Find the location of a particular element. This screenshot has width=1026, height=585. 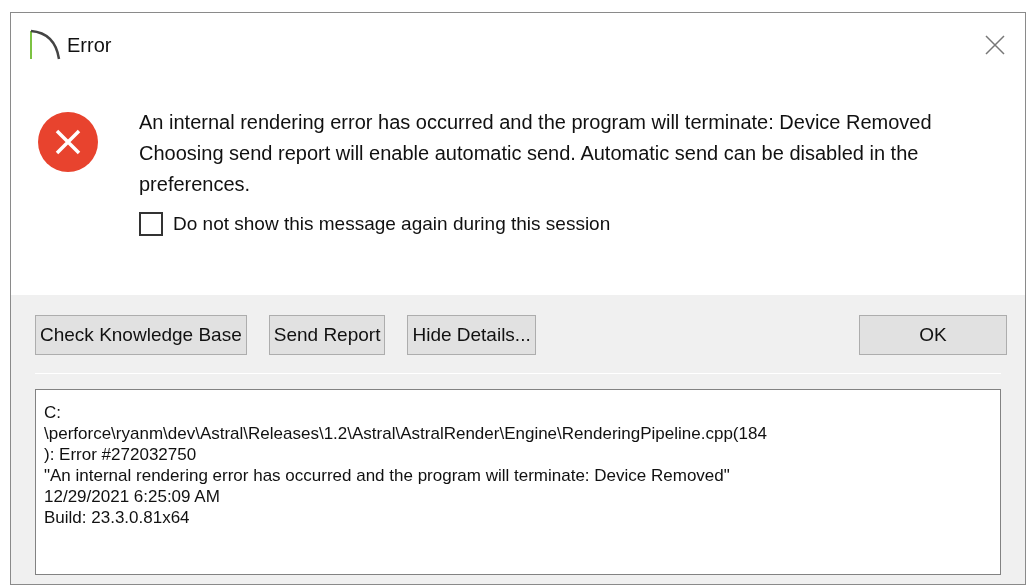

details-line: "An internal rendering error has occurred and the program will terminate: Device Removed" is located at coordinates (387, 475).